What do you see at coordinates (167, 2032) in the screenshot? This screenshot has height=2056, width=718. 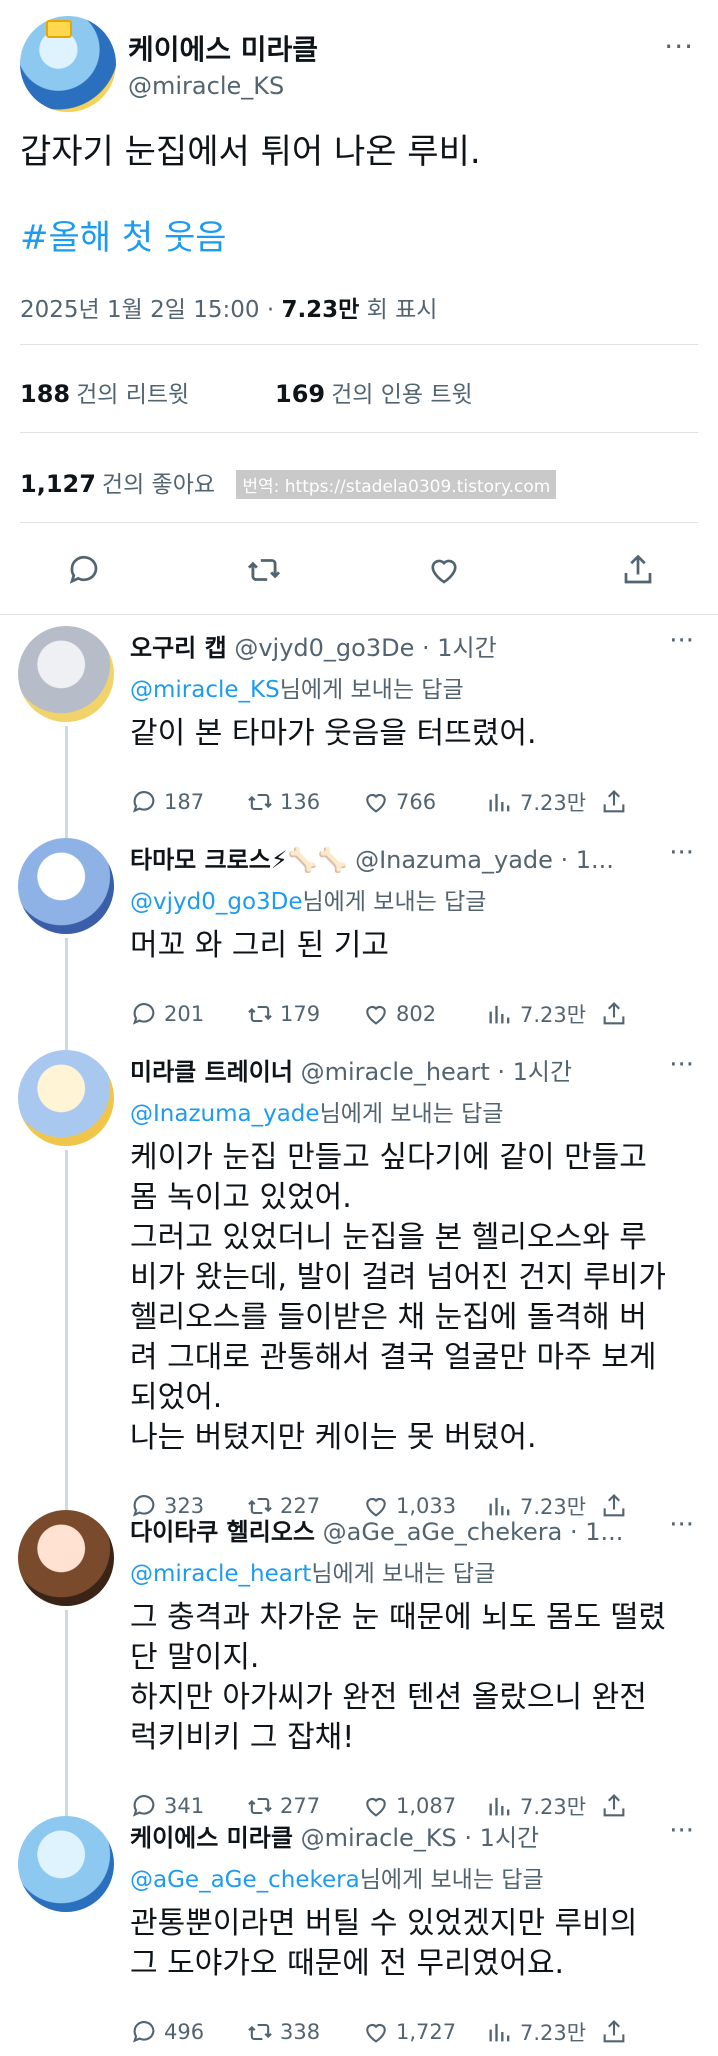 I see `reply-count-button: 496` at bounding box center [167, 2032].